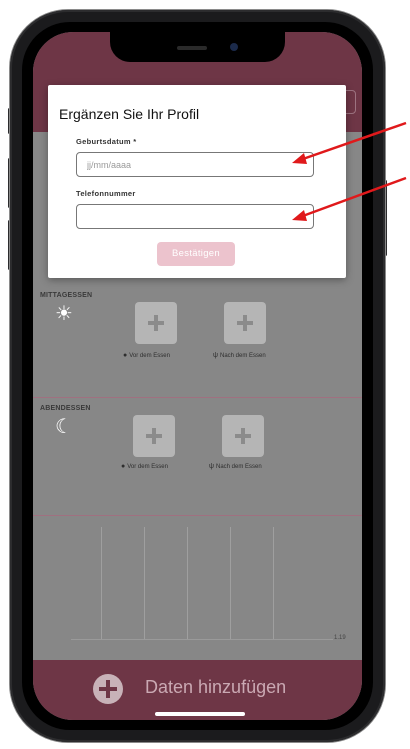 This screenshot has width=410, height=749. What do you see at coordinates (349, 171) in the screenshot?
I see `annotation-arrows` at bounding box center [349, 171].